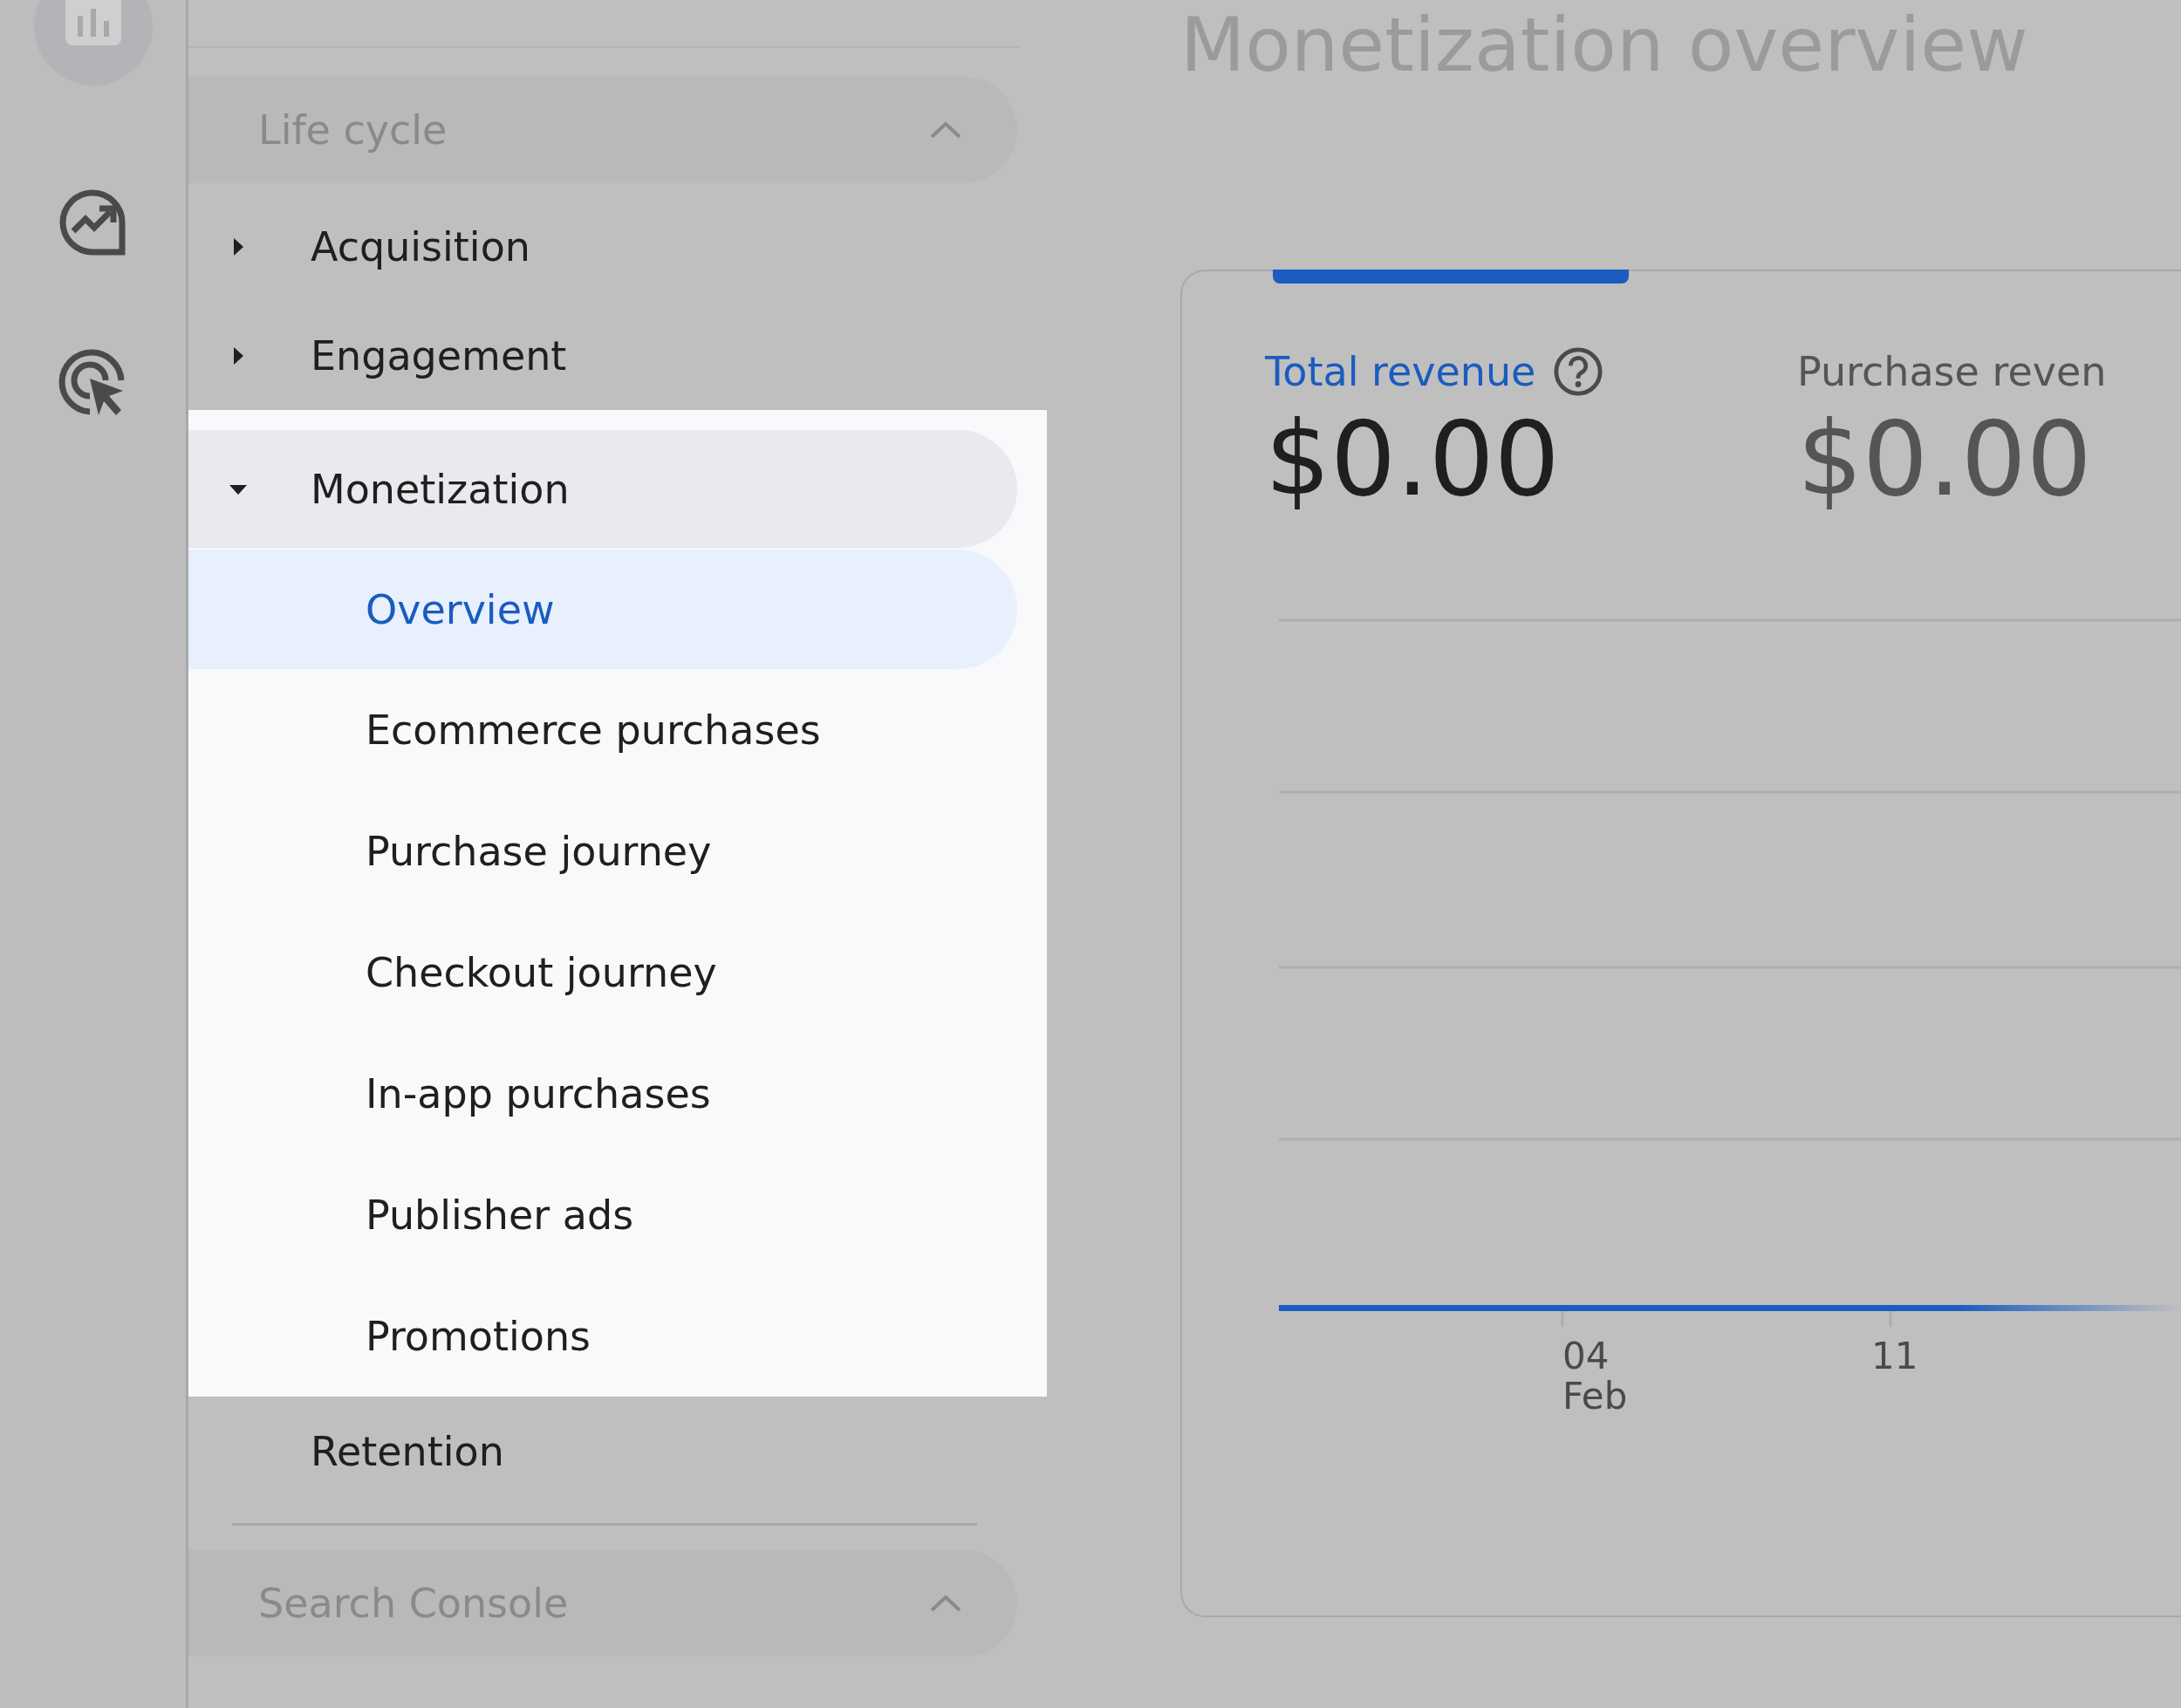 This screenshot has height=1708, width=2181. Describe the element at coordinates (602, 609) in the screenshot. I see `nav-subitem: Overview` at that location.